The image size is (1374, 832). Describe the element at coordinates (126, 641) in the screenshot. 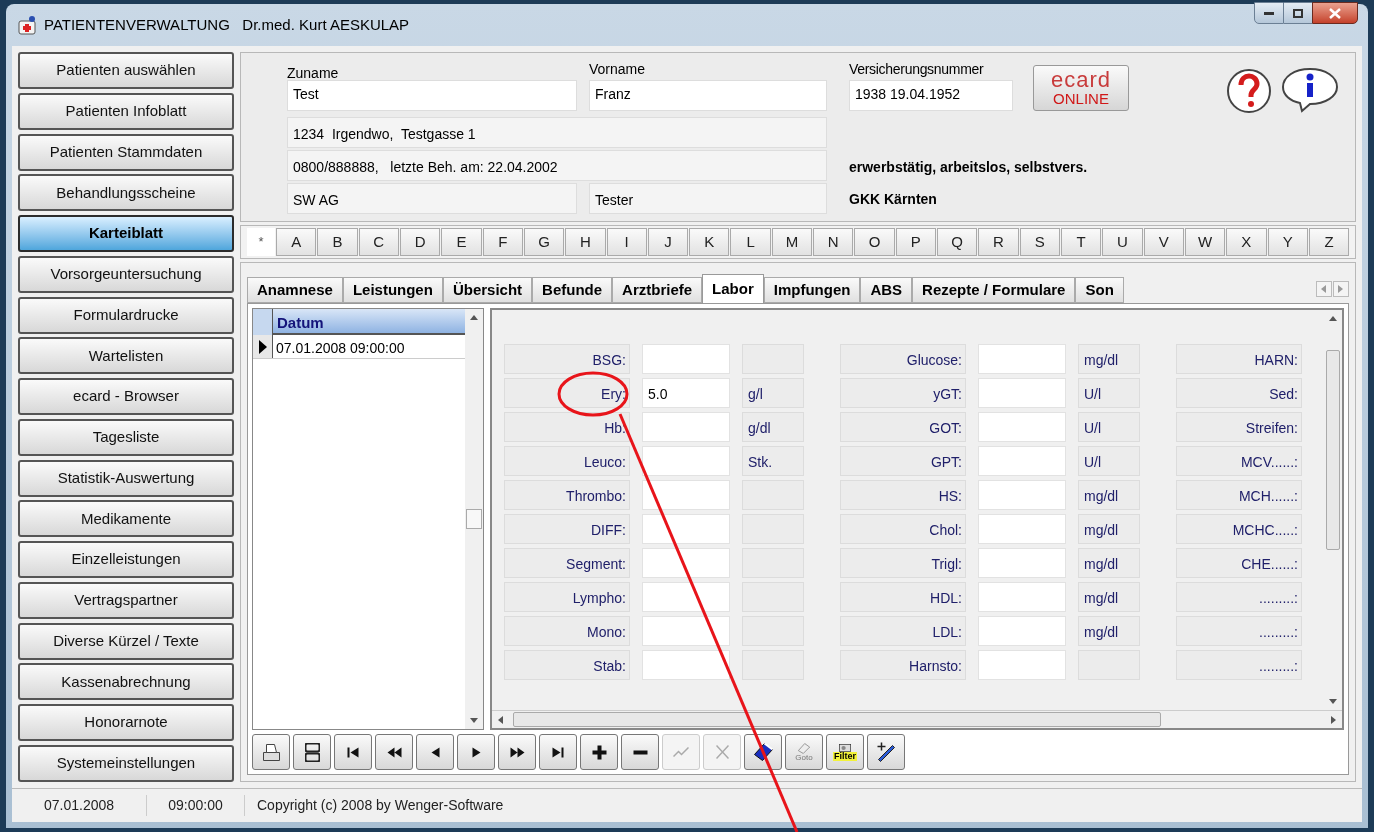

I see `sidebar-button: Diverse Kürzel / Texte` at that location.